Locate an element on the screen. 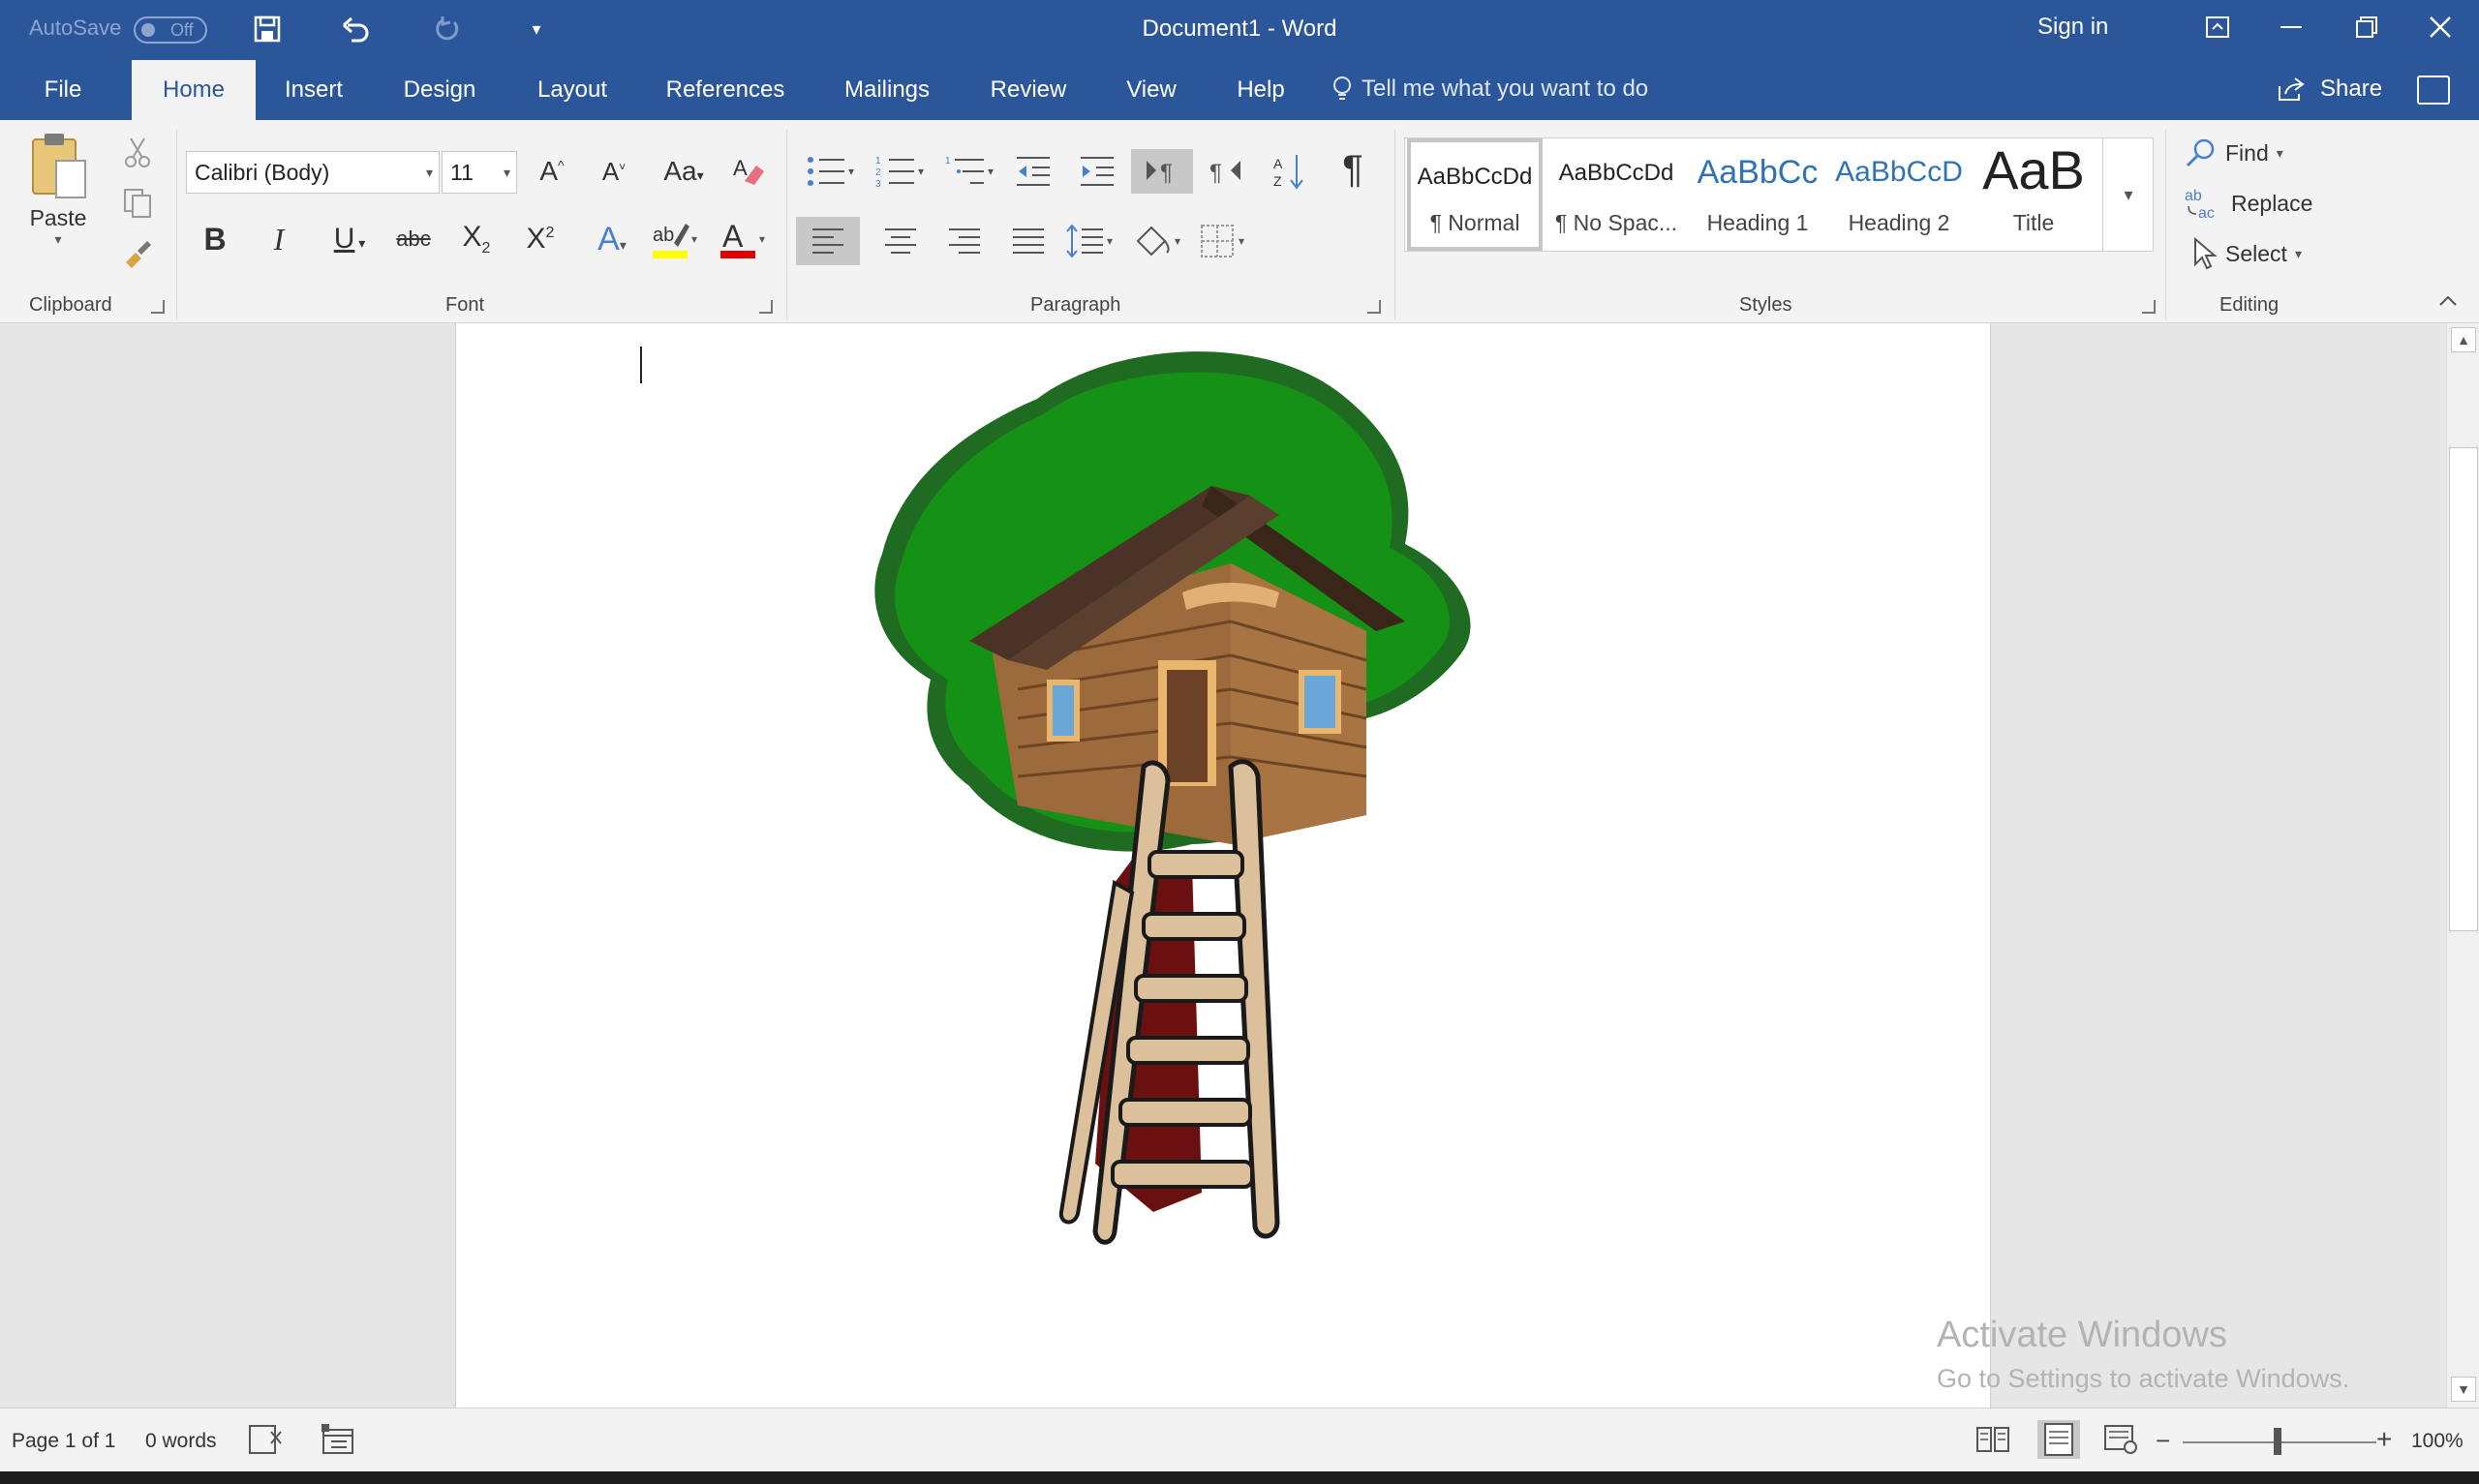 This screenshot has height=1484, width=2479. font-dialog-launcher is located at coordinates (766, 307).